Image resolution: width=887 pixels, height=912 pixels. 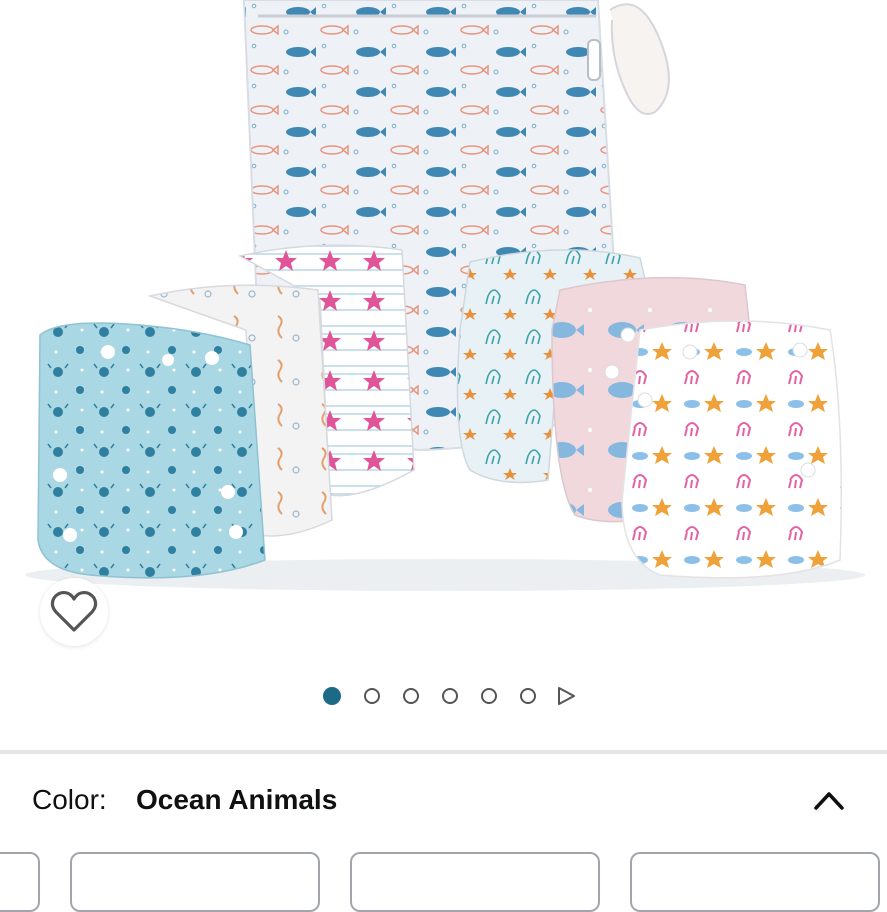 I want to click on play-icon, so click(x=566, y=696).